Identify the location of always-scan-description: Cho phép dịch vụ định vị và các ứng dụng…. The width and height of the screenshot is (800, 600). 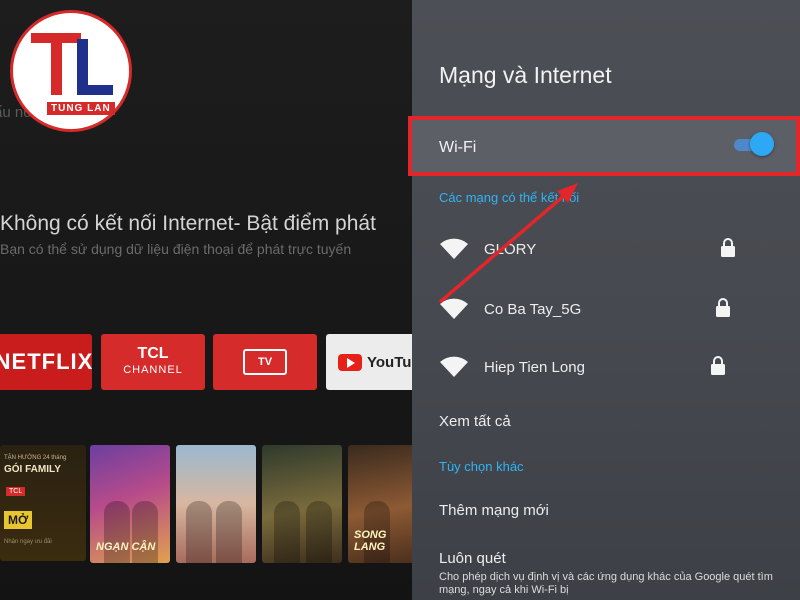
(606, 583).